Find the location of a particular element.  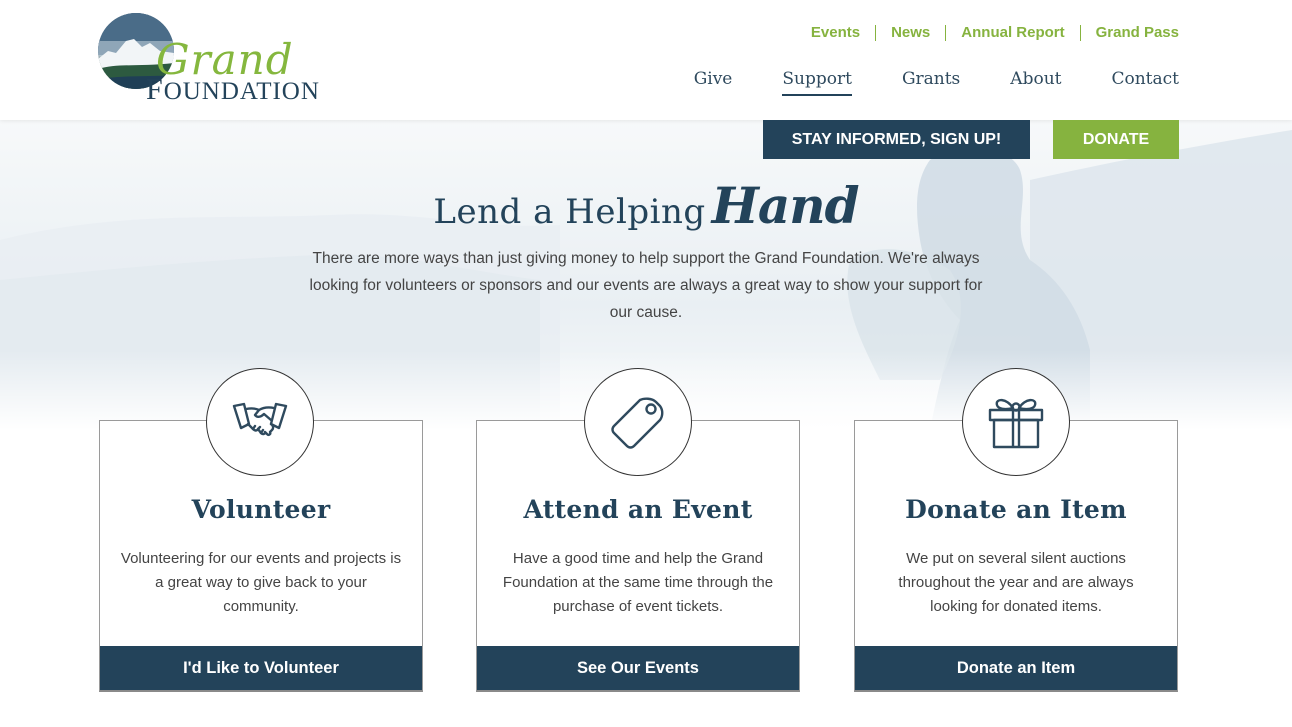

donate-button: DONATE is located at coordinates (1116, 139).